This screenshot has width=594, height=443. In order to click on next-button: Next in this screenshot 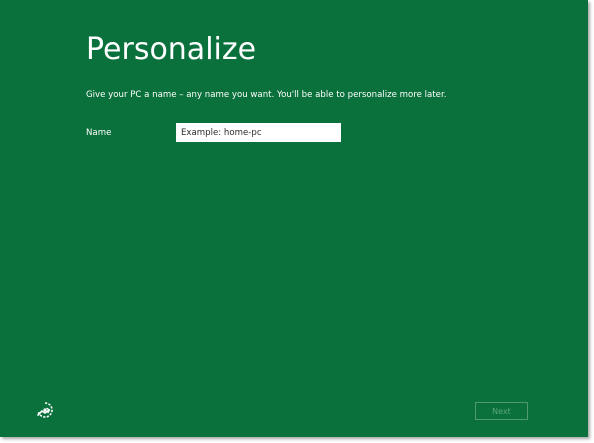, I will do `click(501, 411)`.